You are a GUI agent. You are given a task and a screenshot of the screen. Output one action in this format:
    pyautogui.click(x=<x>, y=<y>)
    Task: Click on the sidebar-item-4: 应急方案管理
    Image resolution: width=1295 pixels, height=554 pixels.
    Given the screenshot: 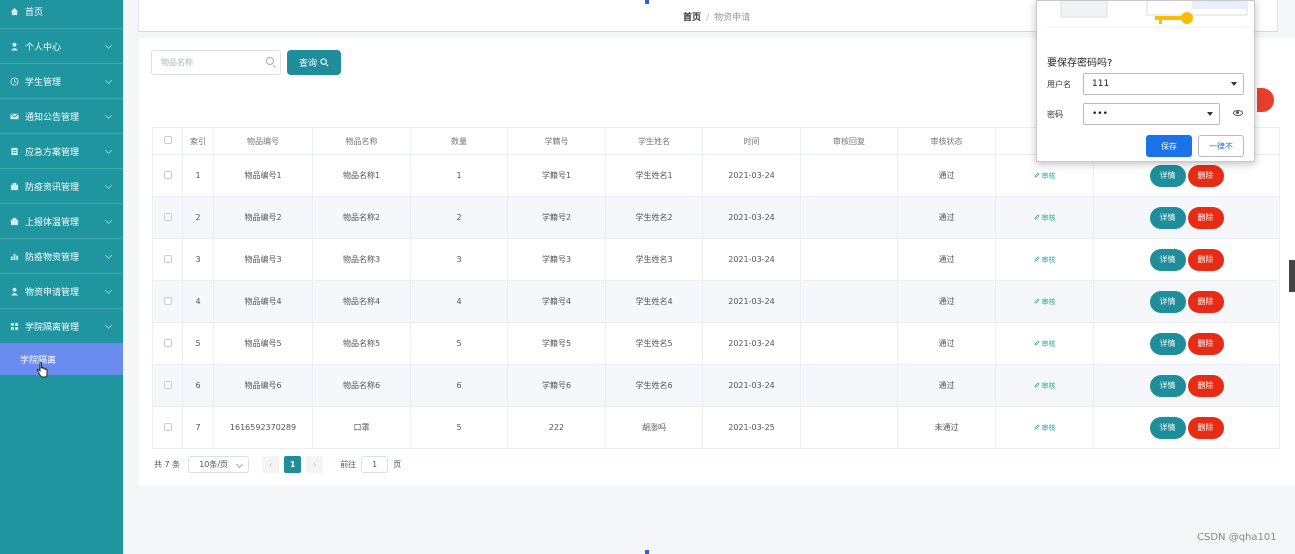 What is the action you would take?
    pyautogui.click(x=61, y=151)
    